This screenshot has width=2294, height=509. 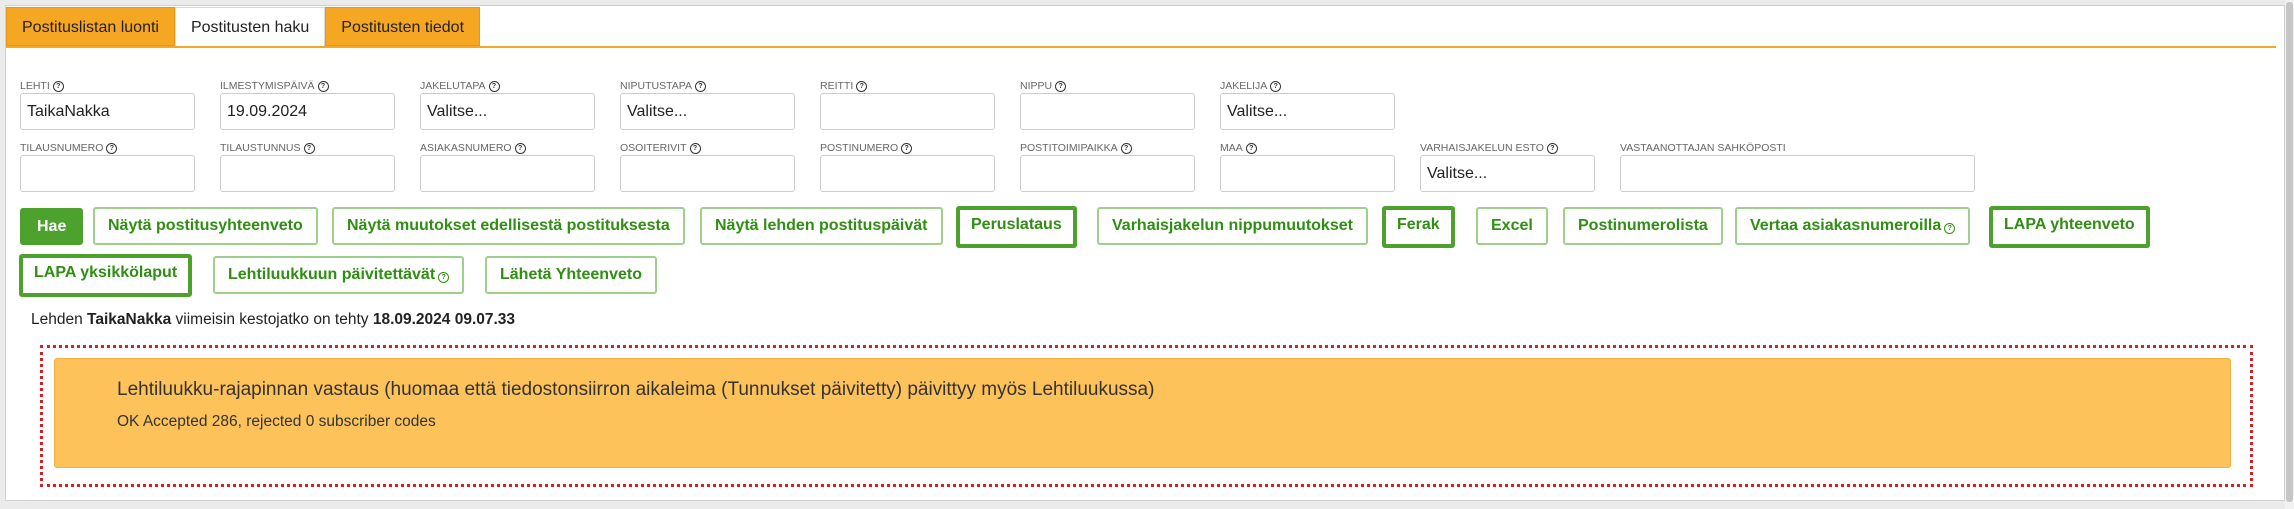 What do you see at coordinates (466, 148) in the screenshot?
I see `field-label: ASIAKASNUMERO` at bounding box center [466, 148].